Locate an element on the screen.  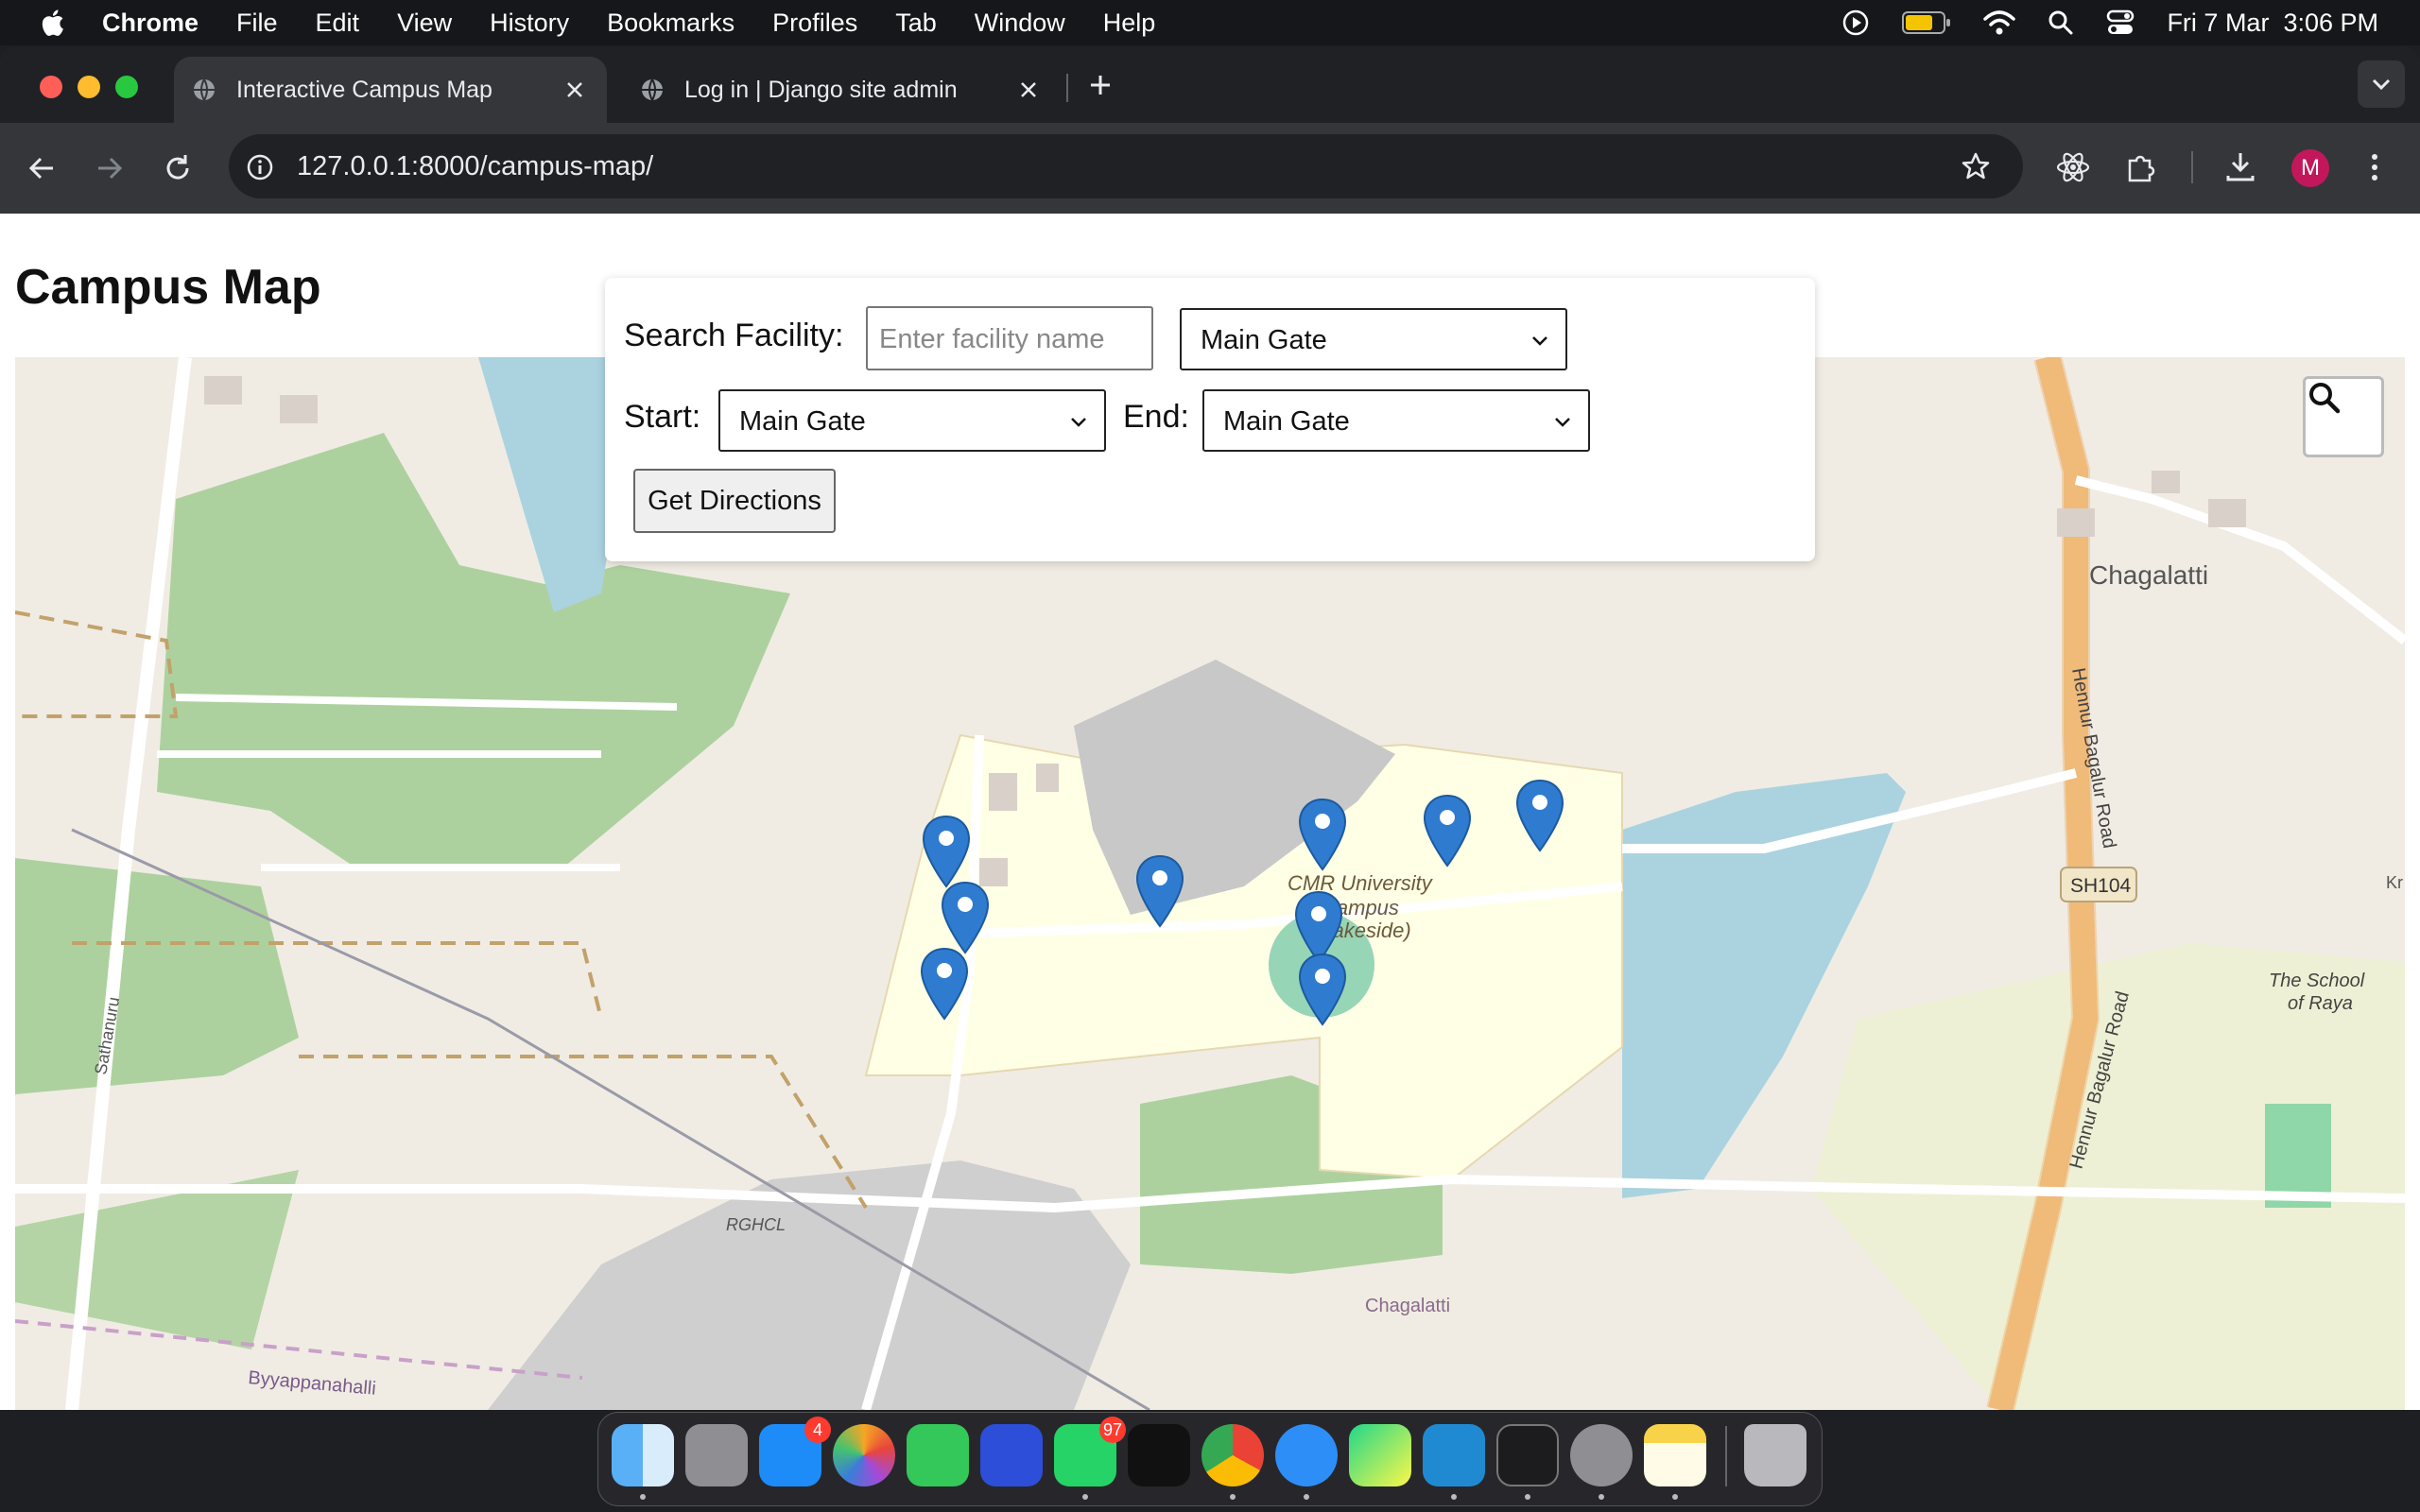
tab-django-admin: Log in | Django site admin is located at coordinates (842, 90).